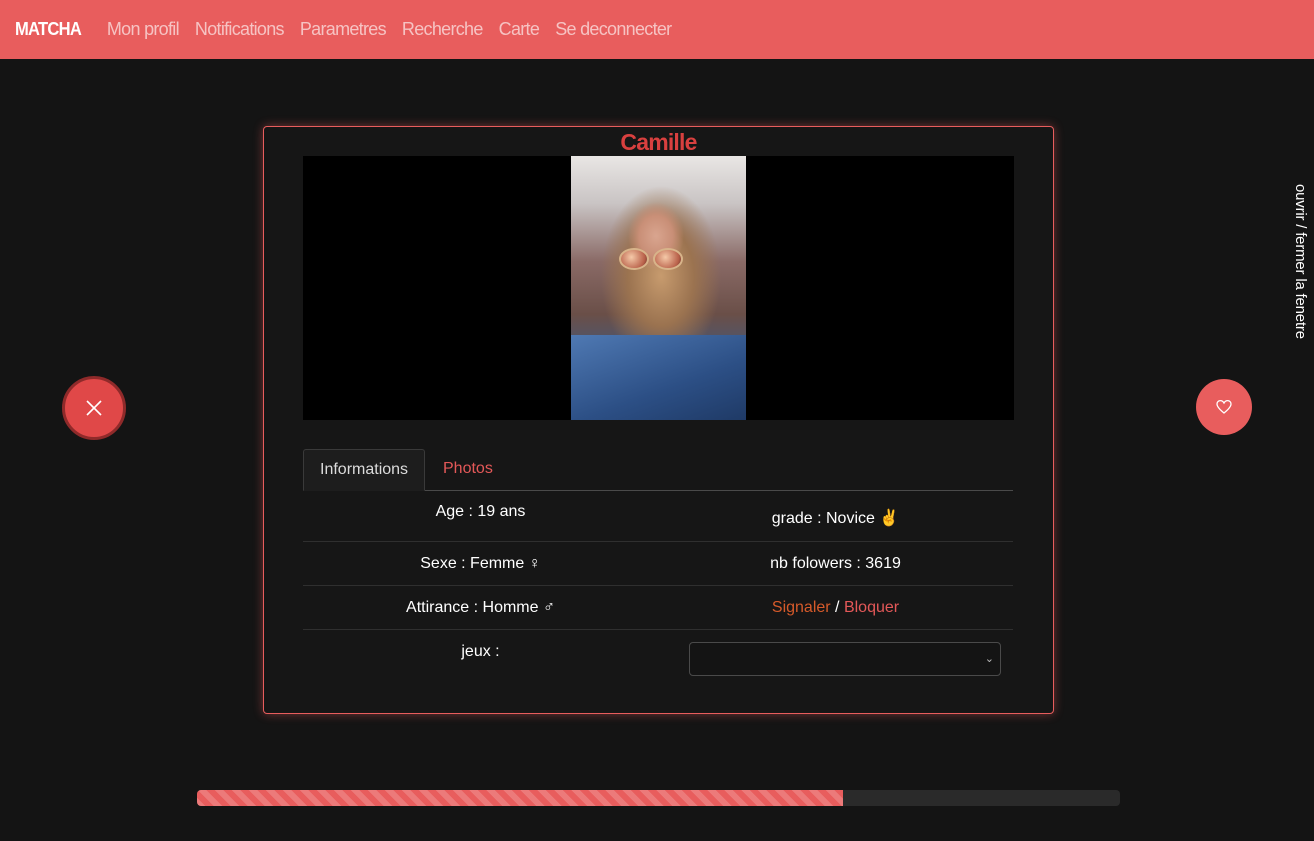 This screenshot has height=841, width=1314. I want to click on profile-tabs: Informations Photos, so click(658, 470).